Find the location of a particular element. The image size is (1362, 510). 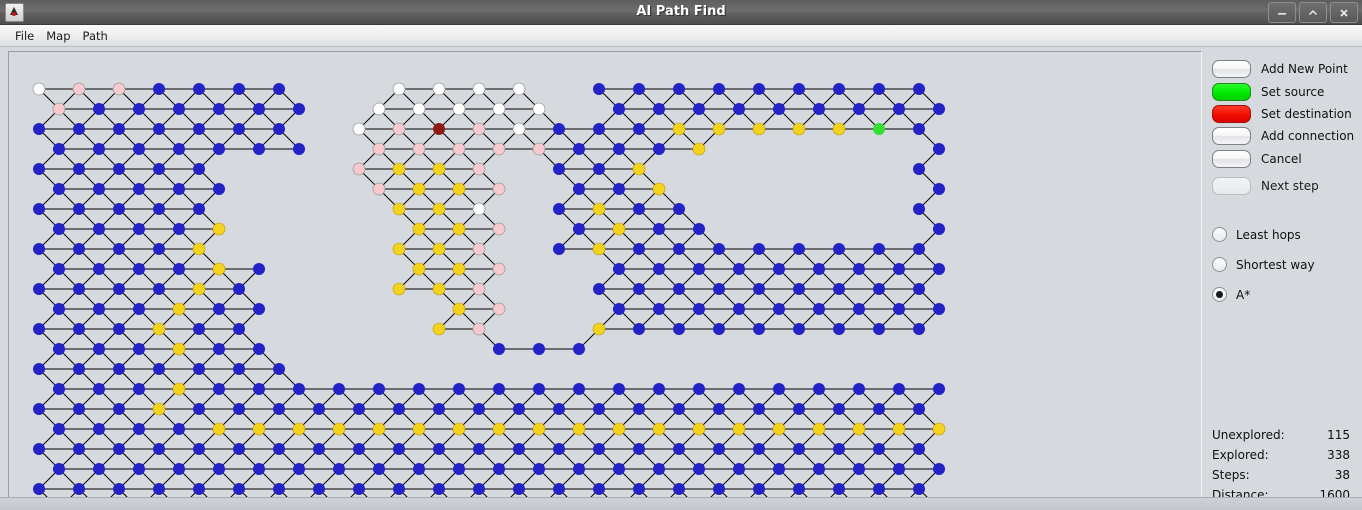

menu-item-map: Map is located at coordinates (58, 36).